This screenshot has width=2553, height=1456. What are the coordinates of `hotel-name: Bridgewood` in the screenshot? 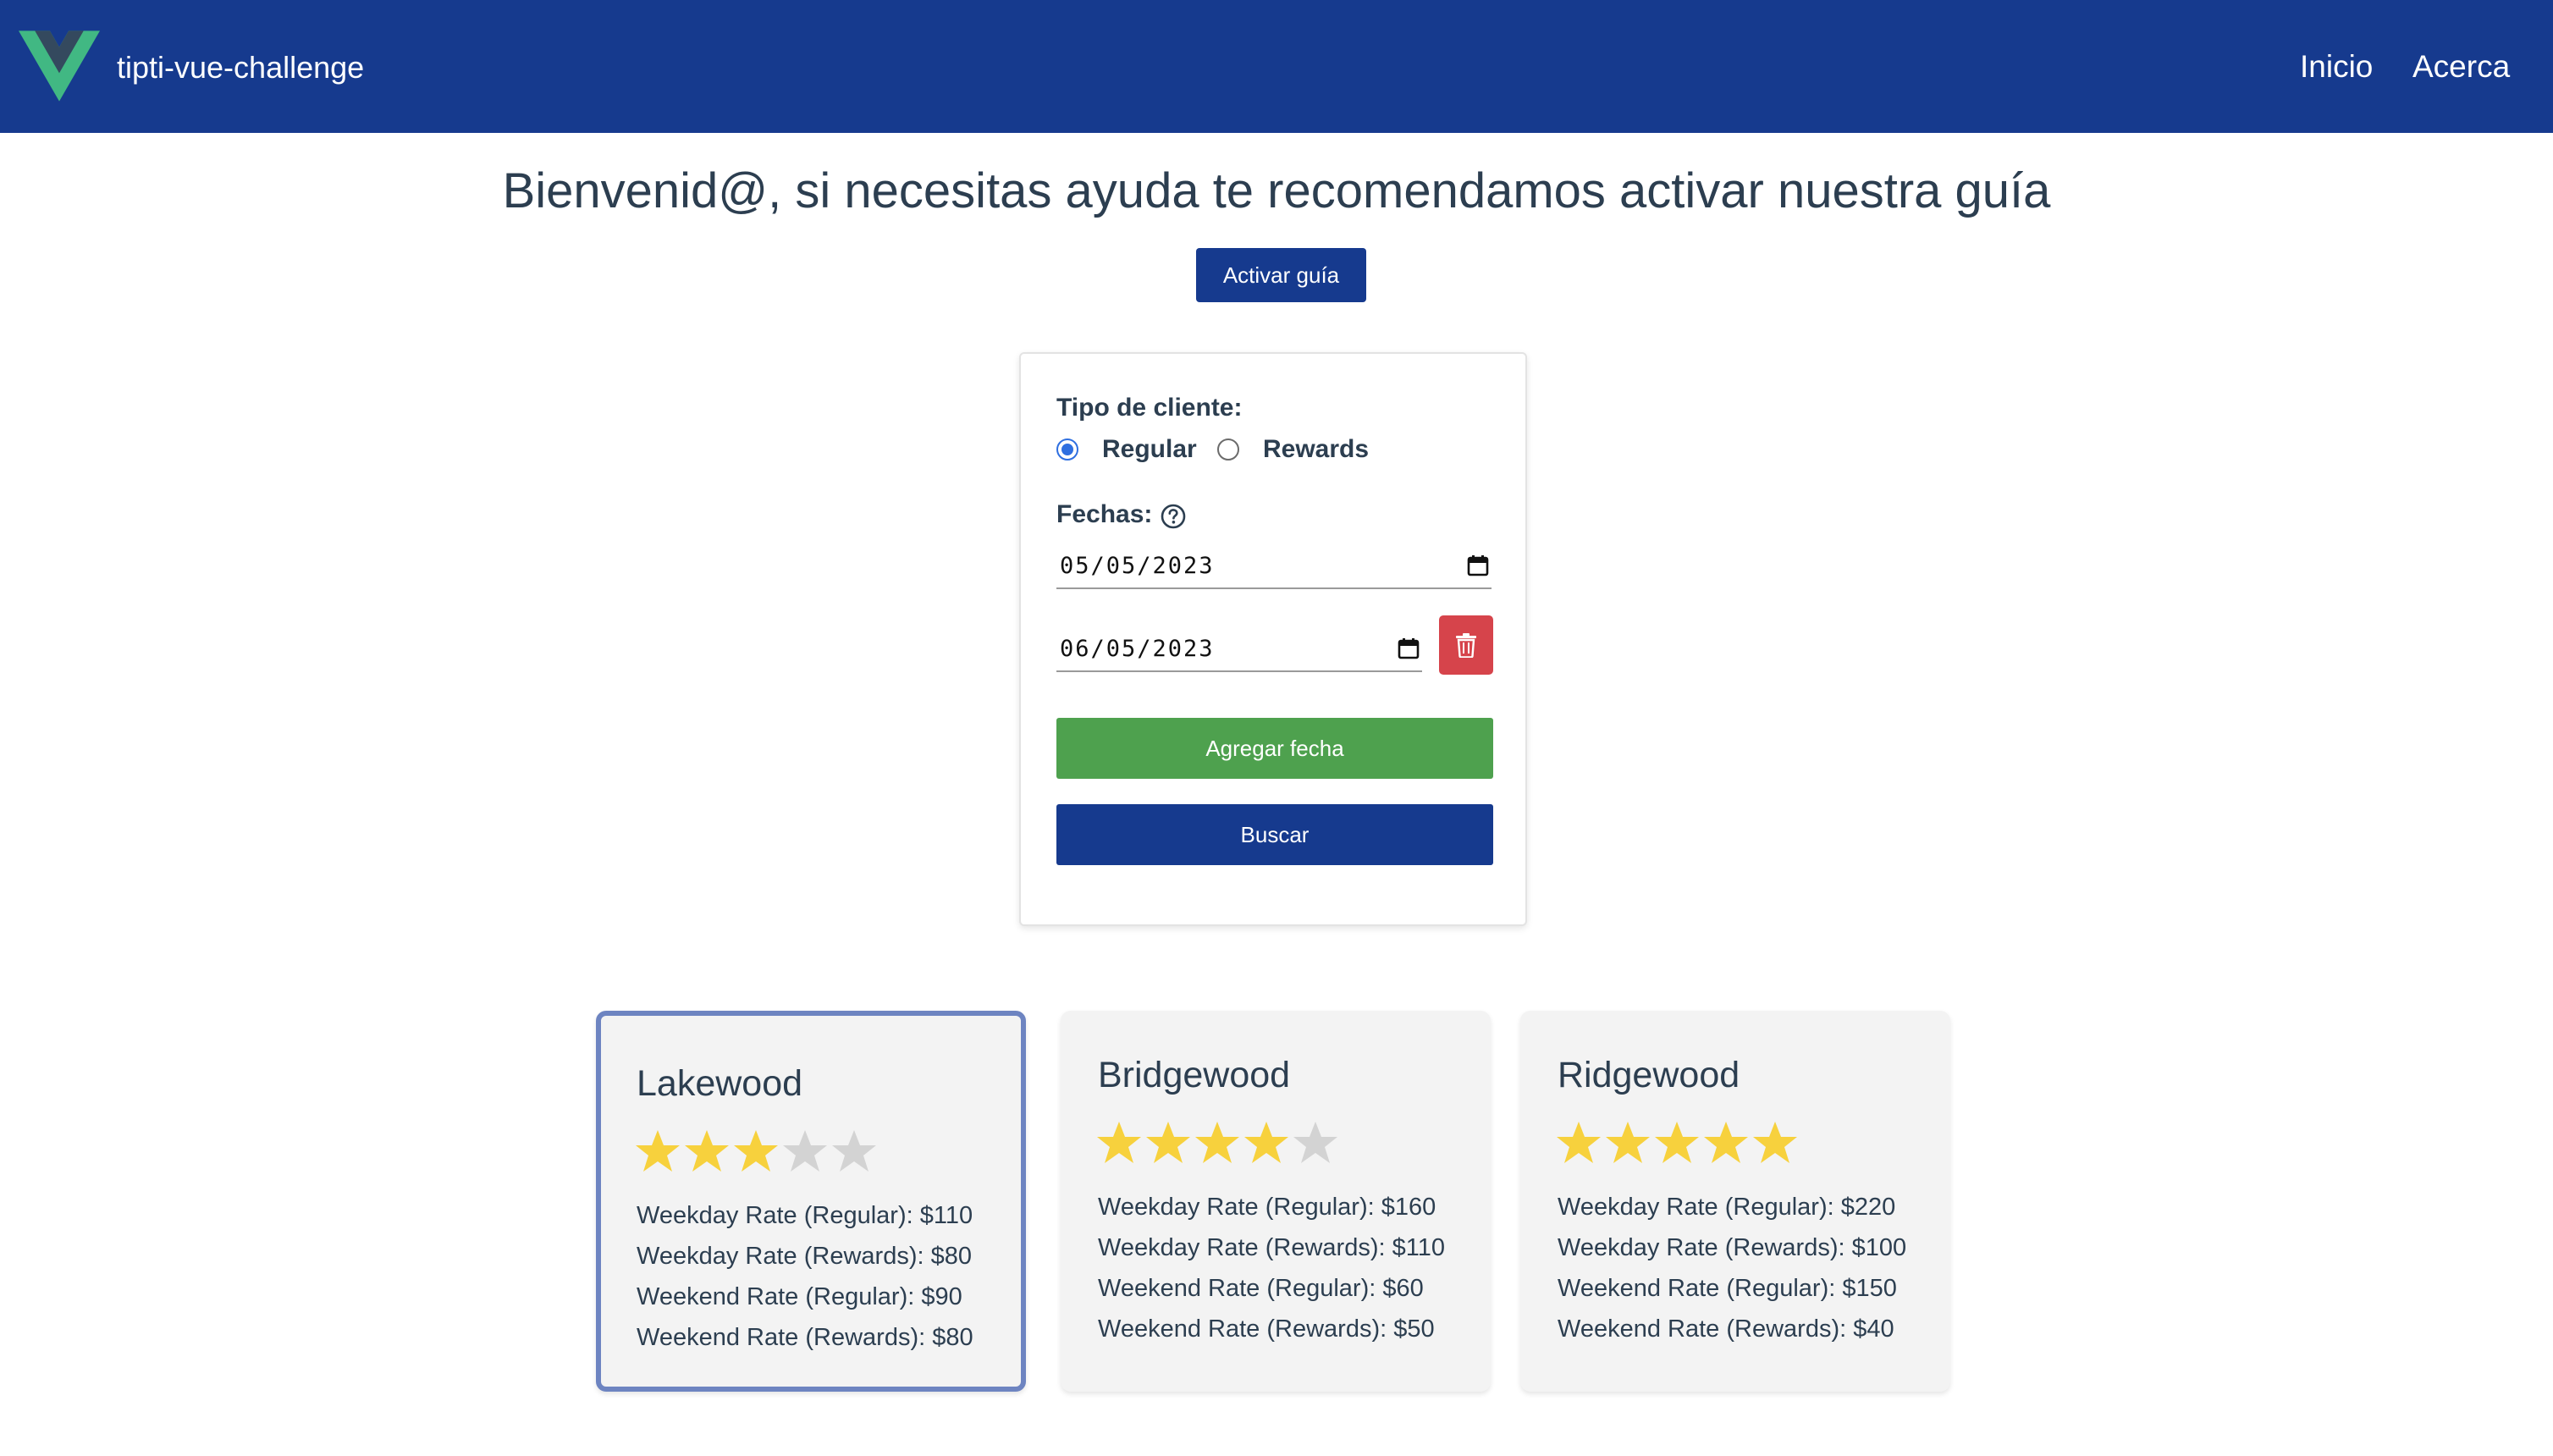 It's located at (1194, 1075).